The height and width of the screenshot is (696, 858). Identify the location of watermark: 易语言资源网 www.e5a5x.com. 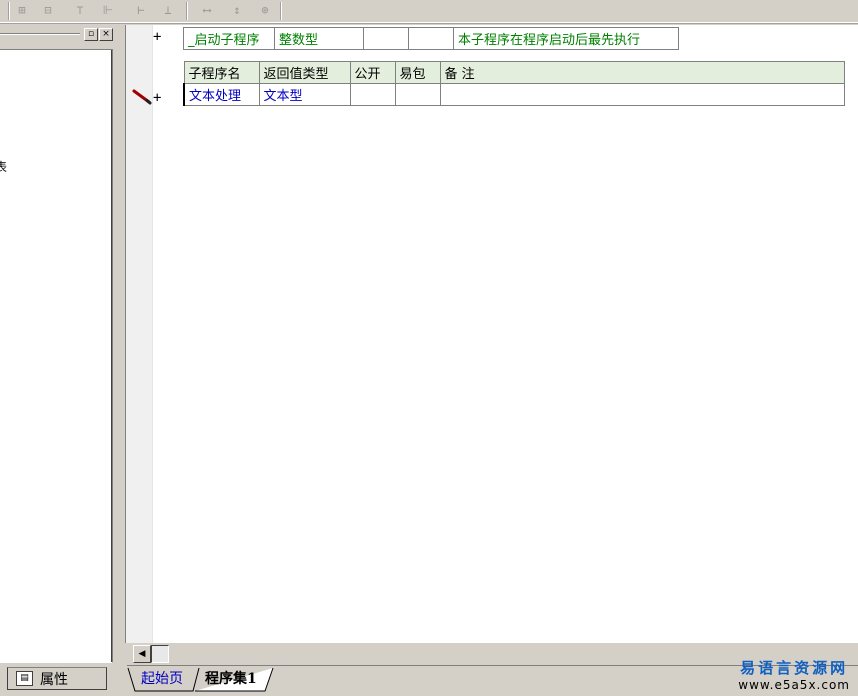
(794, 674).